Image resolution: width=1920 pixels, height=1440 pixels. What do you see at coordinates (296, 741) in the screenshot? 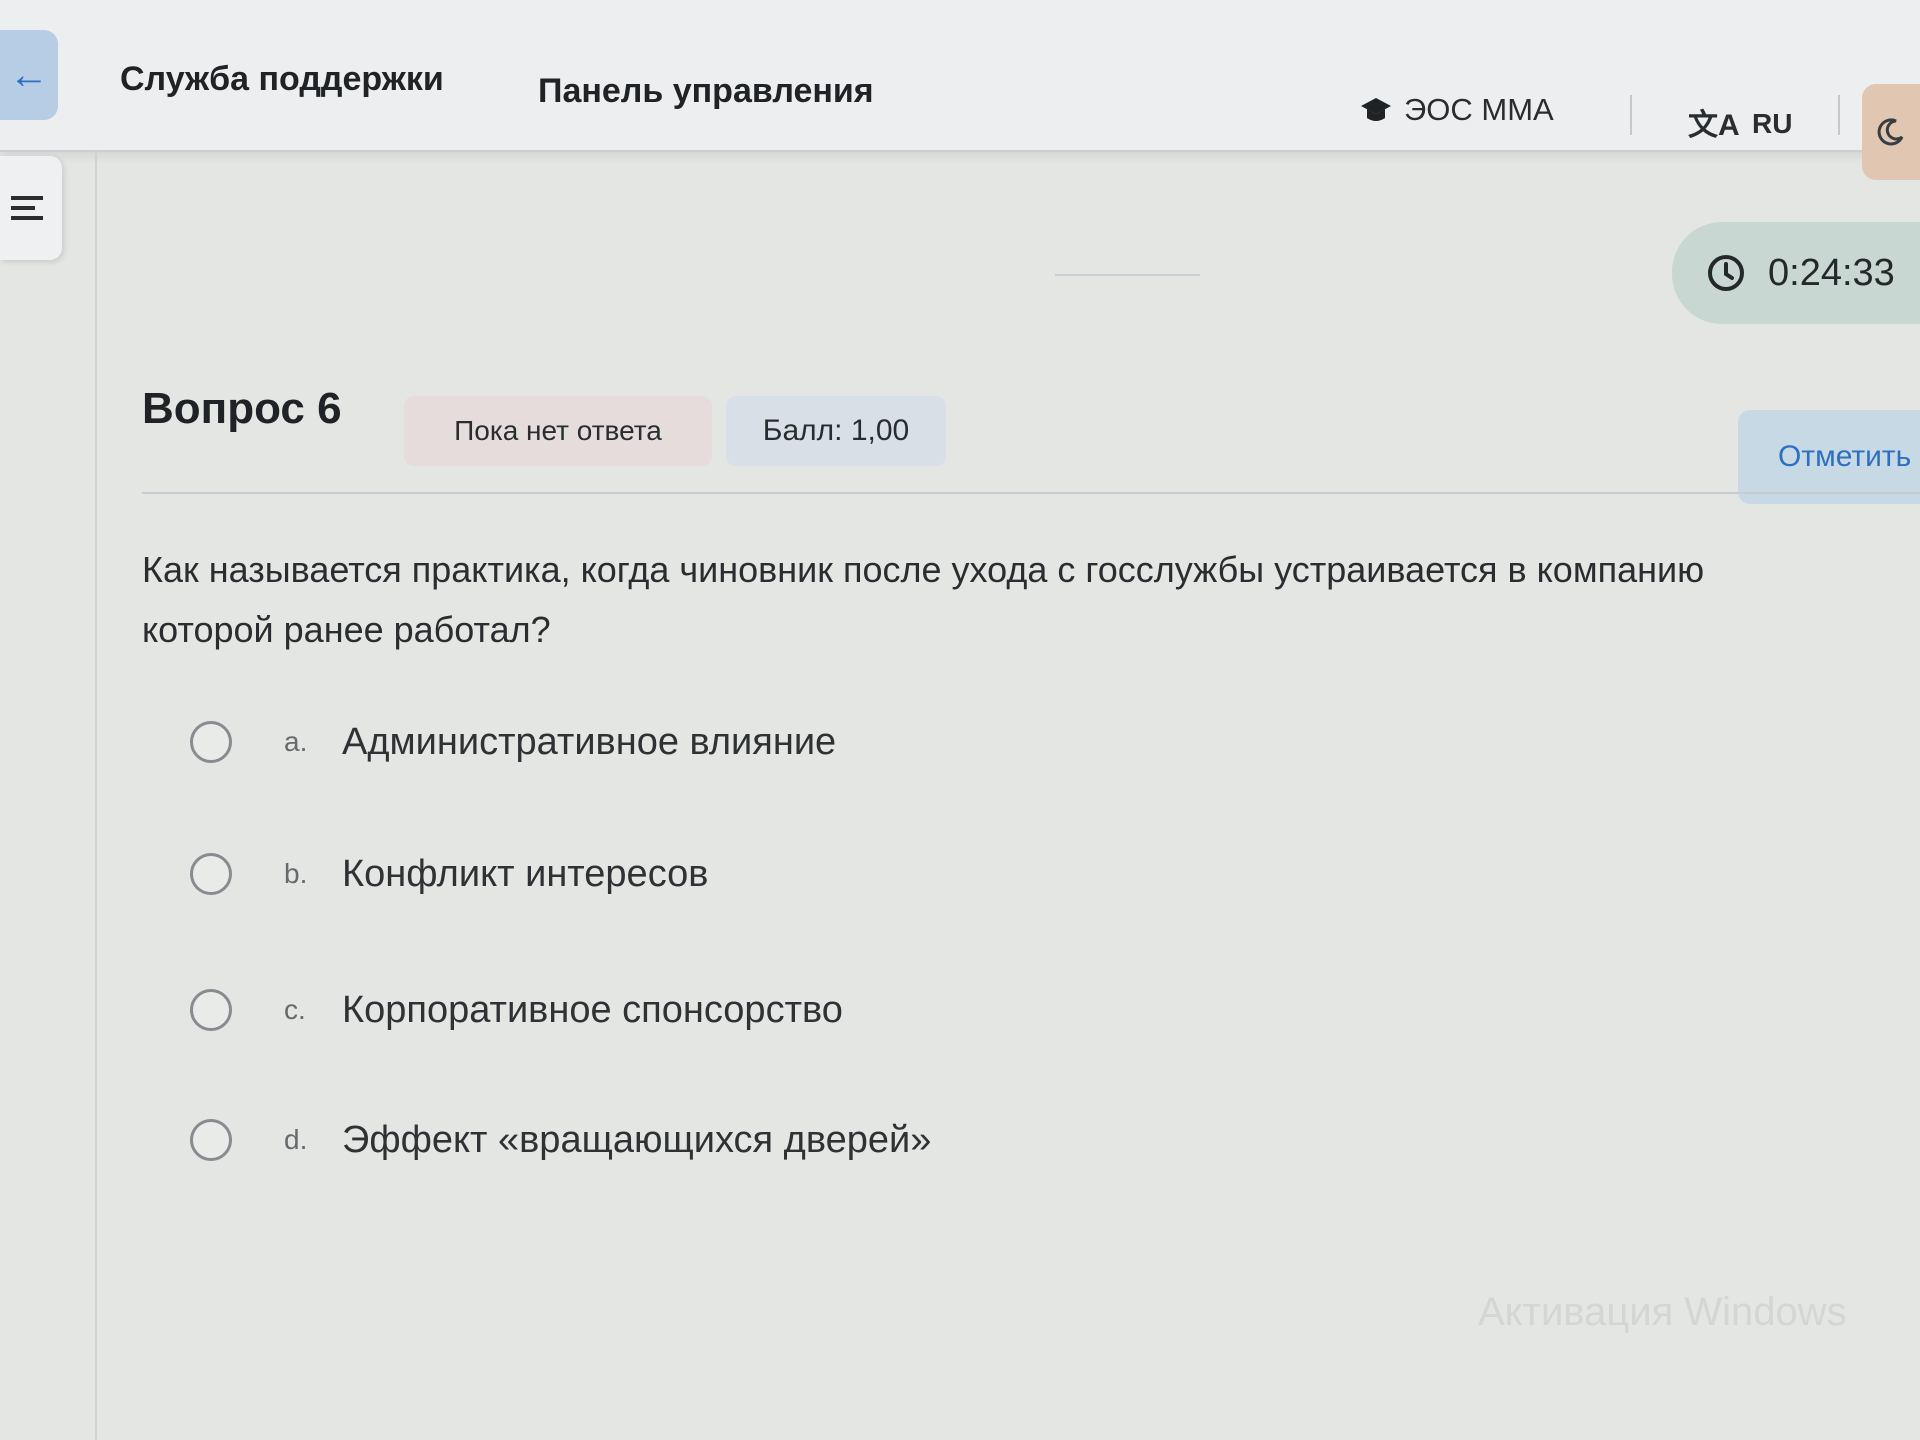
I see `answer-letter: a.` at bounding box center [296, 741].